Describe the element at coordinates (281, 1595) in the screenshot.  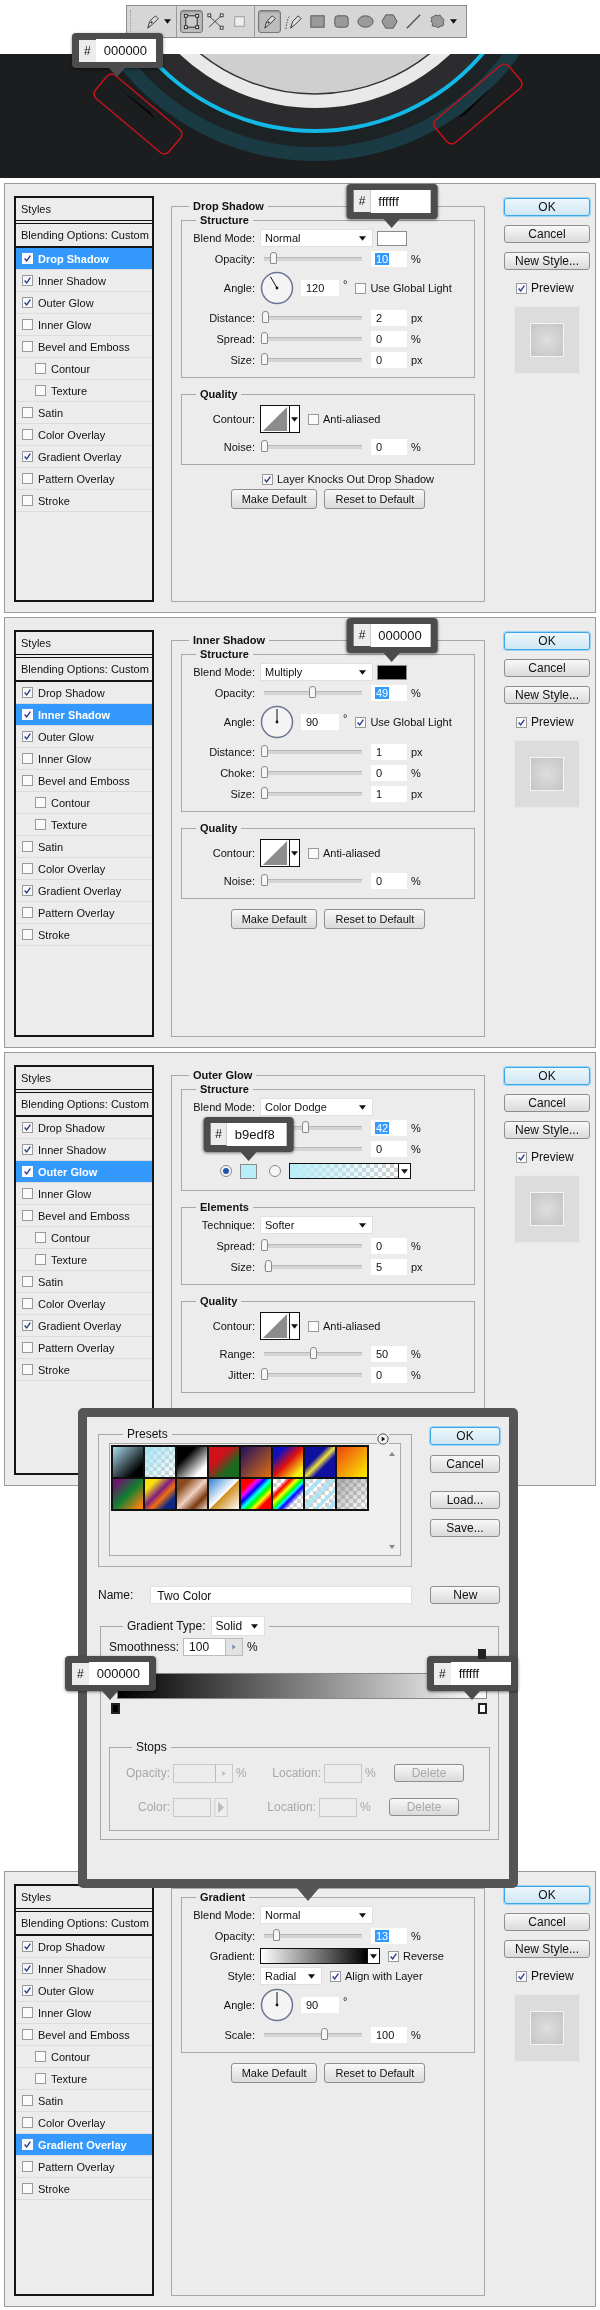
I see `name-field: Two Color` at that location.